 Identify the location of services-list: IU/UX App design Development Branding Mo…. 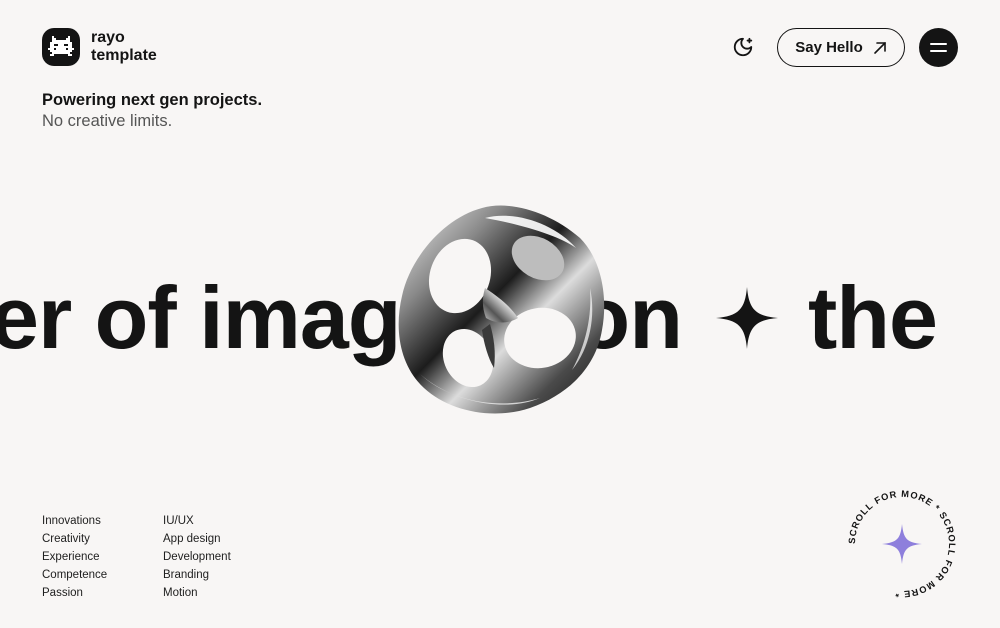
(197, 557).